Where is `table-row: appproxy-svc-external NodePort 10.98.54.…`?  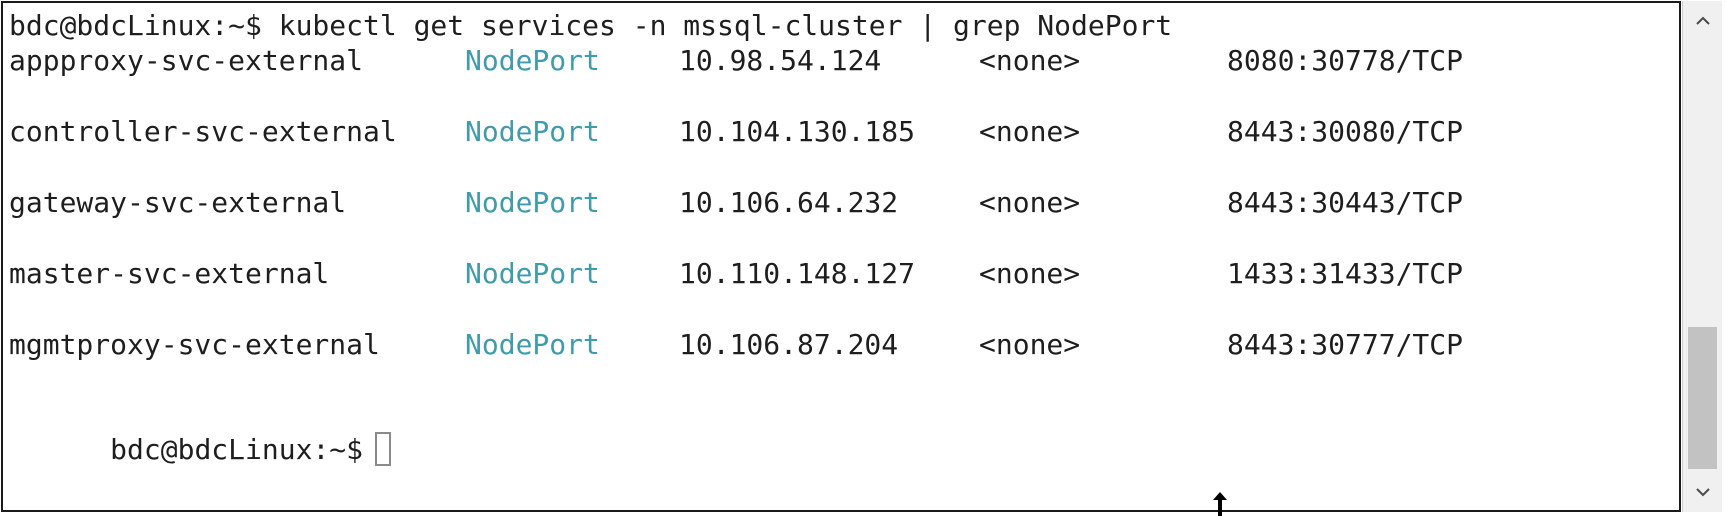
table-row: appproxy-svc-external NodePort 10.98.54.… is located at coordinates (839, 61).